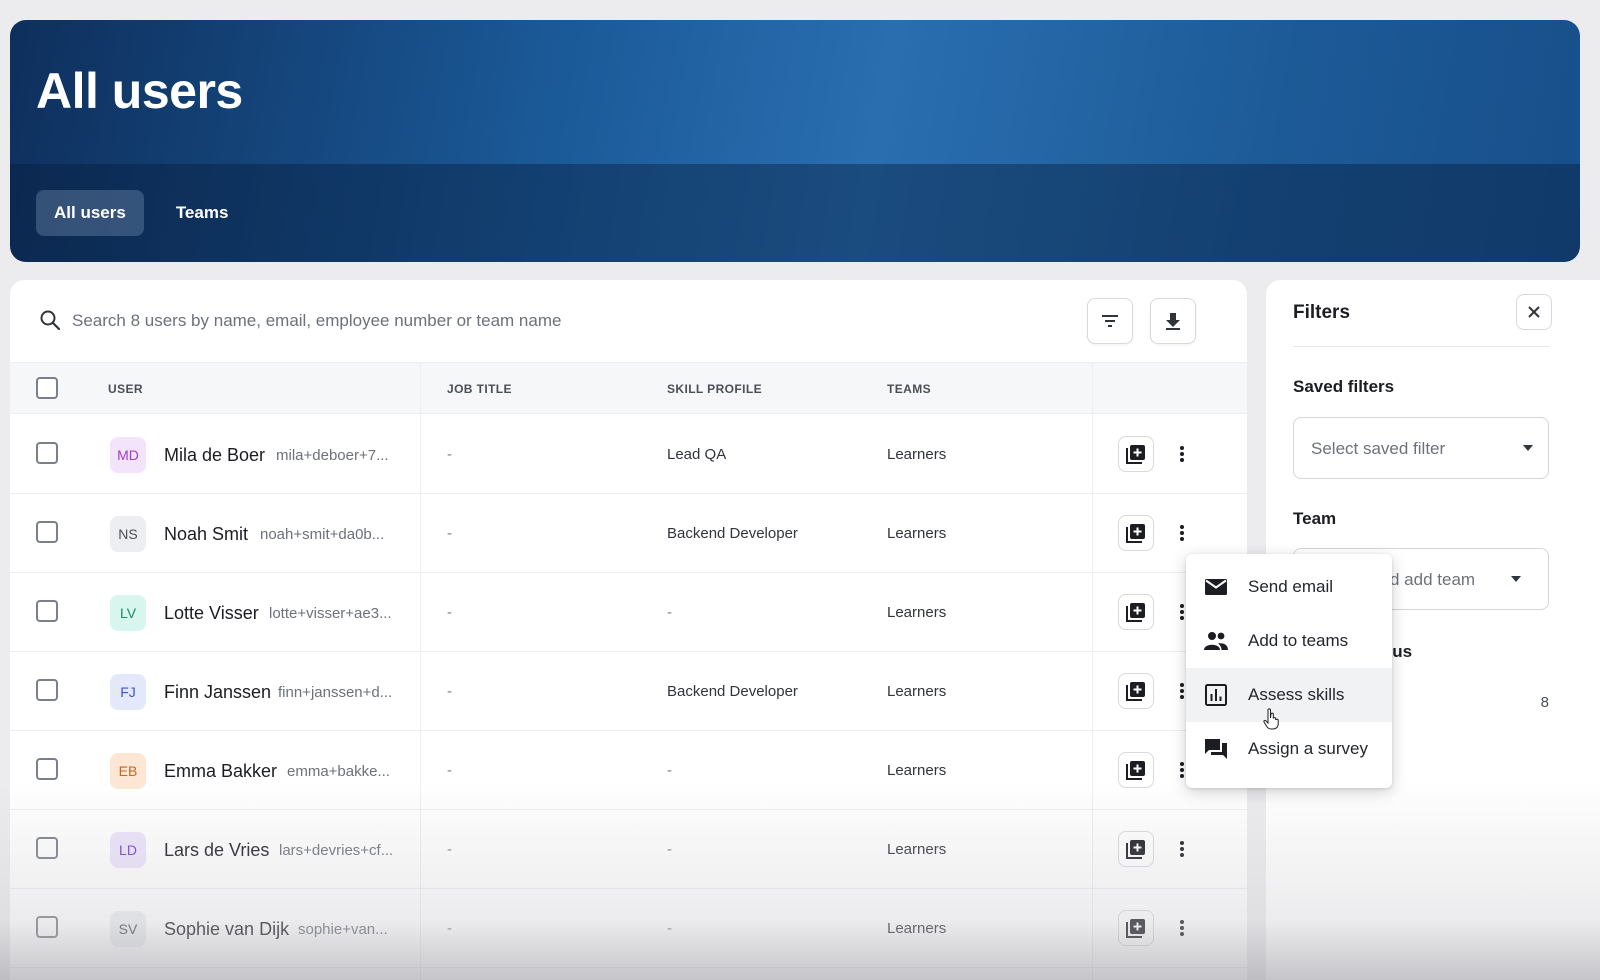  I want to click on user-name: Mila de Boer, so click(214, 455).